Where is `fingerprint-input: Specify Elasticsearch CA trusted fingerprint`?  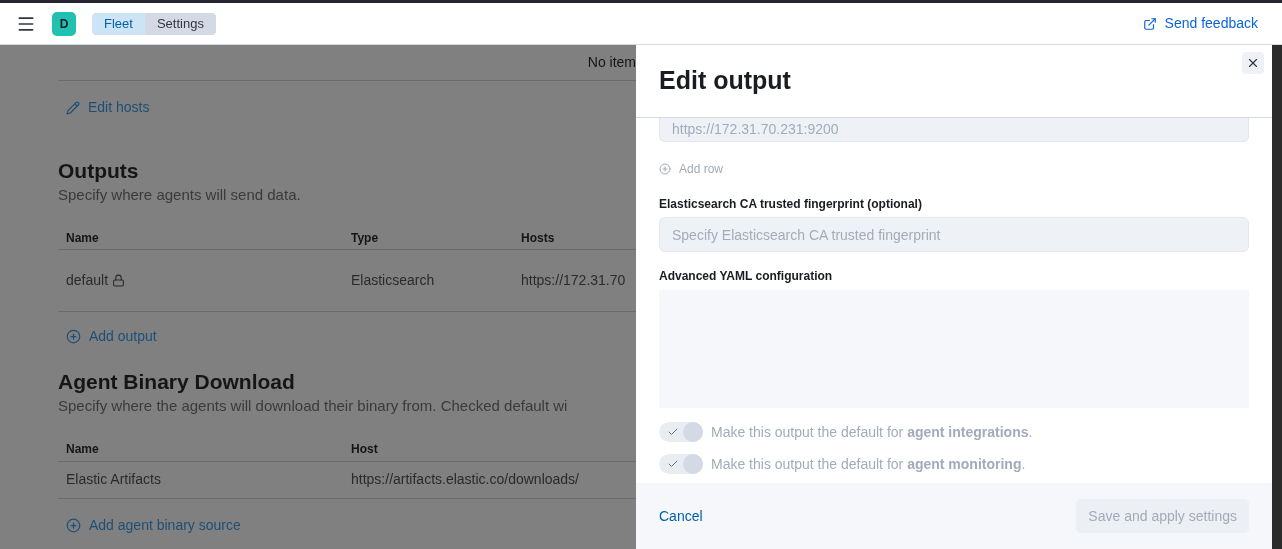 fingerprint-input: Specify Elasticsearch CA trusted fingerprint is located at coordinates (954, 234).